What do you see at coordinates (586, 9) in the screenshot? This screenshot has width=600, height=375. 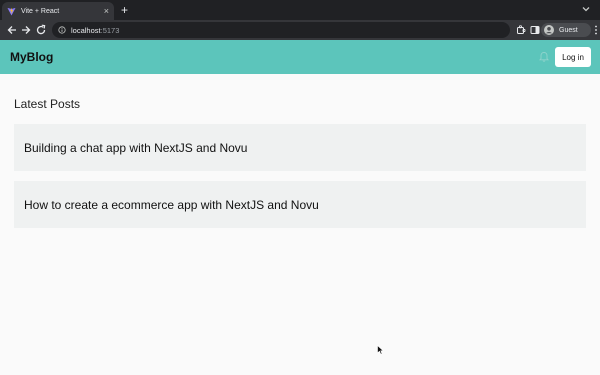 I see `chevron-down-icon` at bounding box center [586, 9].